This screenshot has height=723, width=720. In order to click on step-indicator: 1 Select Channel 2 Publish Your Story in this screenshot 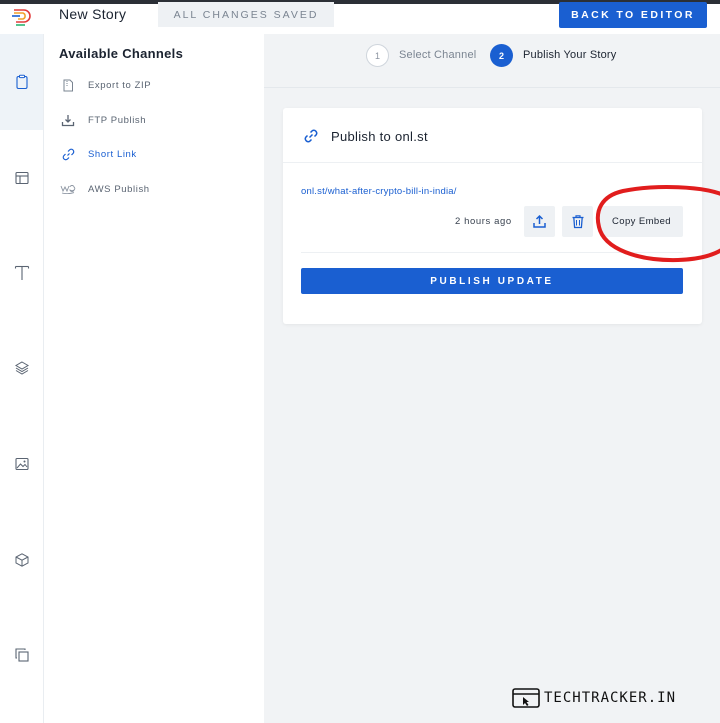, I will do `click(492, 61)`.